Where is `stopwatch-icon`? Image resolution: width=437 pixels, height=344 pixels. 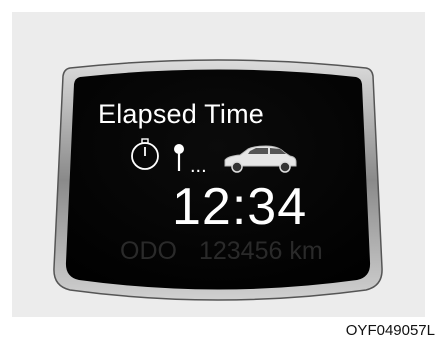
stopwatch-icon is located at coordinates (145, 154).